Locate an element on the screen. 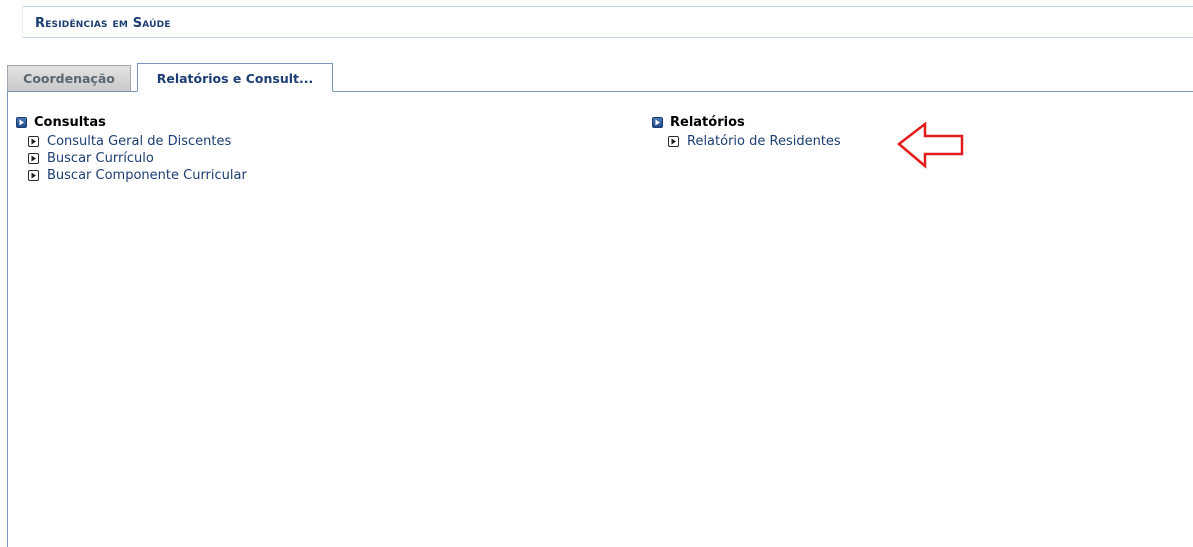 This screenshot has height=547, width=1193. menu-item-relatorio-residentes: Relatório de Residentes is located at coordinates (754, 141).